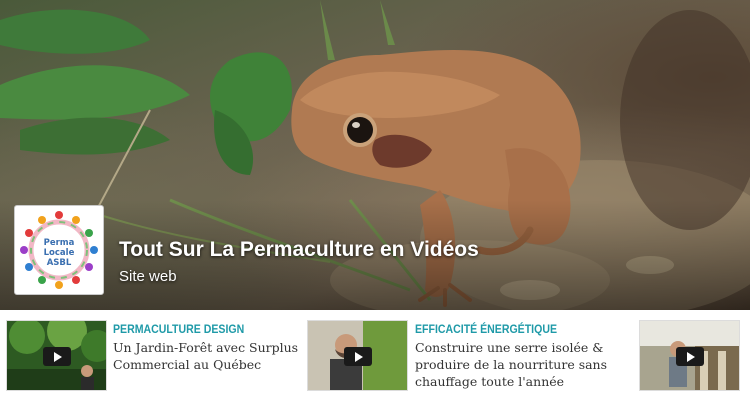 The height and width of the screenshot is (400, 750). What do you see at coordinates (490, 381) in the screenshot?
I see `article-title-line: chauffage toute l'année` at bounding box center [490, 381].